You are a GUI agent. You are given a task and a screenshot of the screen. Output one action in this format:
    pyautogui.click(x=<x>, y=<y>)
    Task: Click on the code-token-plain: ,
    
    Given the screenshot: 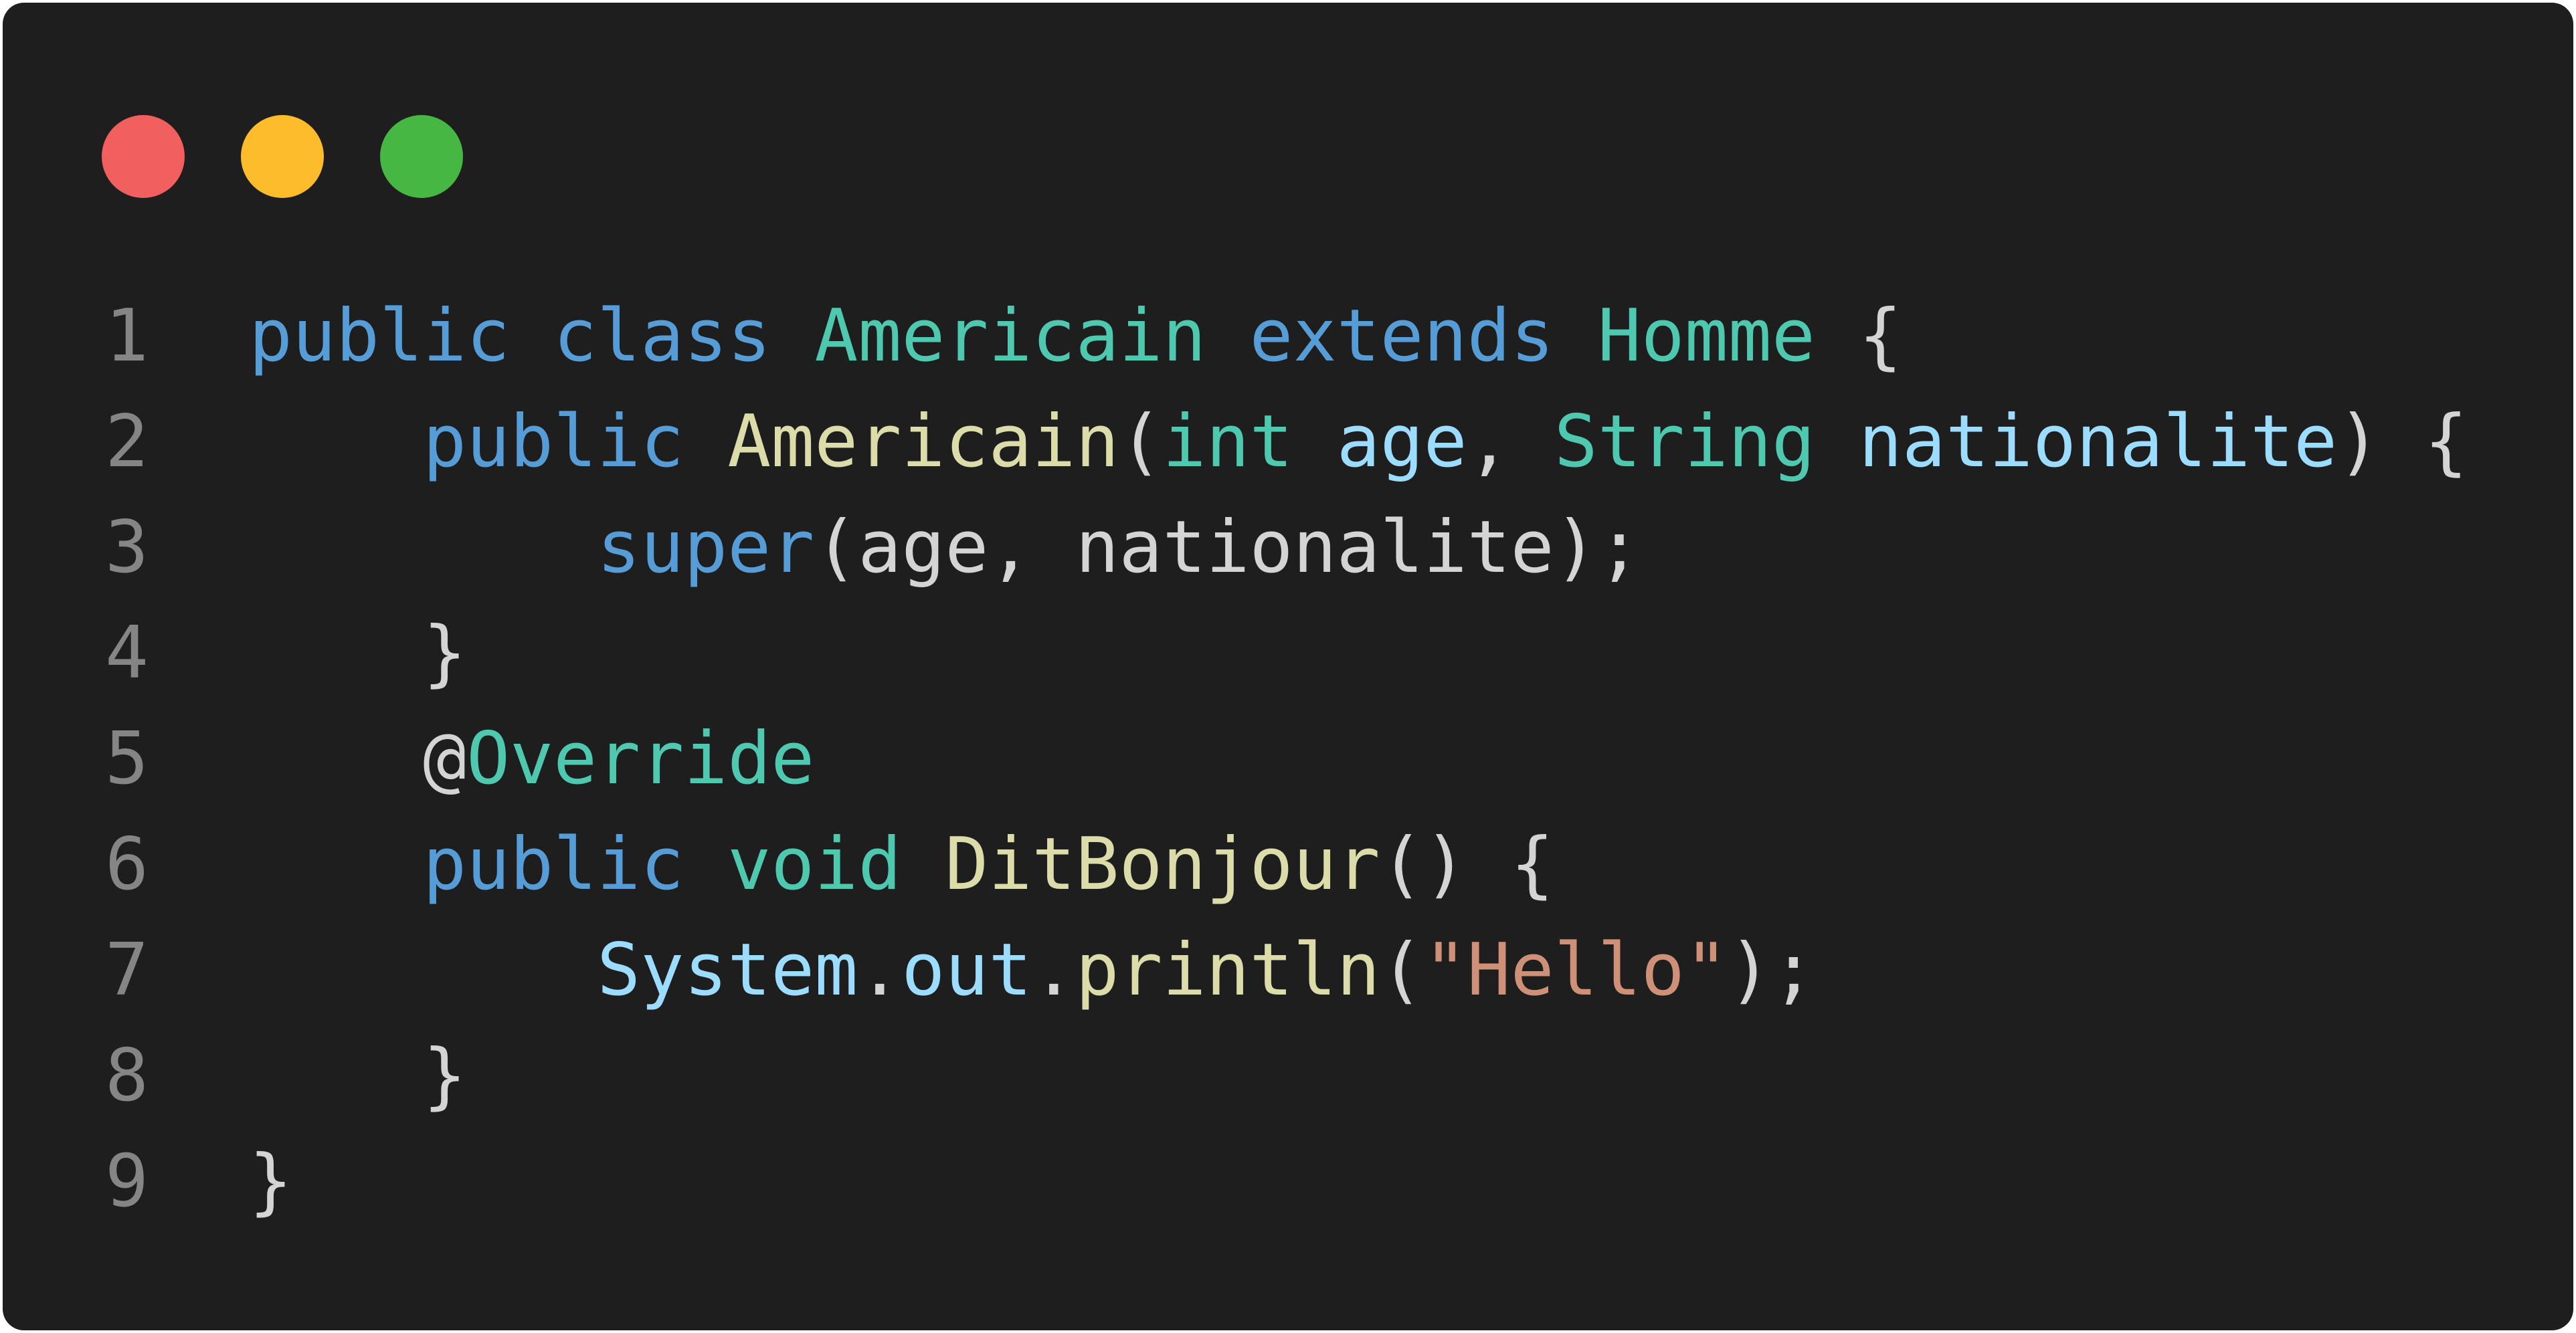 What is the action you would take?
    pyautogui.click(x=1511, y=442)
    